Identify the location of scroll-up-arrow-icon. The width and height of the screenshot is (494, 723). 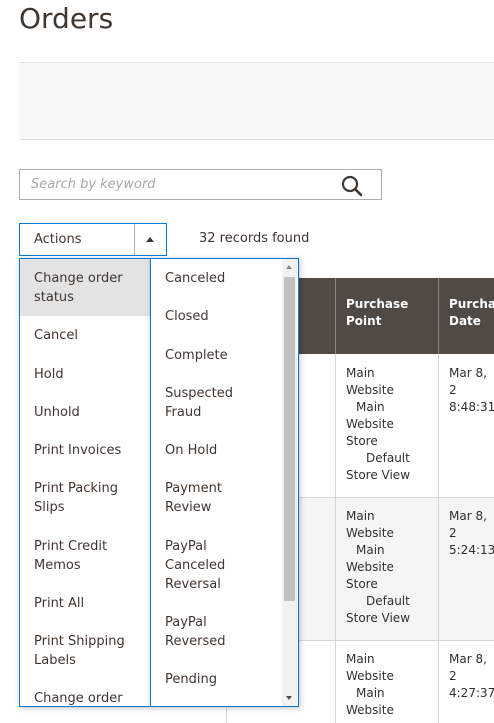
(289, 267).